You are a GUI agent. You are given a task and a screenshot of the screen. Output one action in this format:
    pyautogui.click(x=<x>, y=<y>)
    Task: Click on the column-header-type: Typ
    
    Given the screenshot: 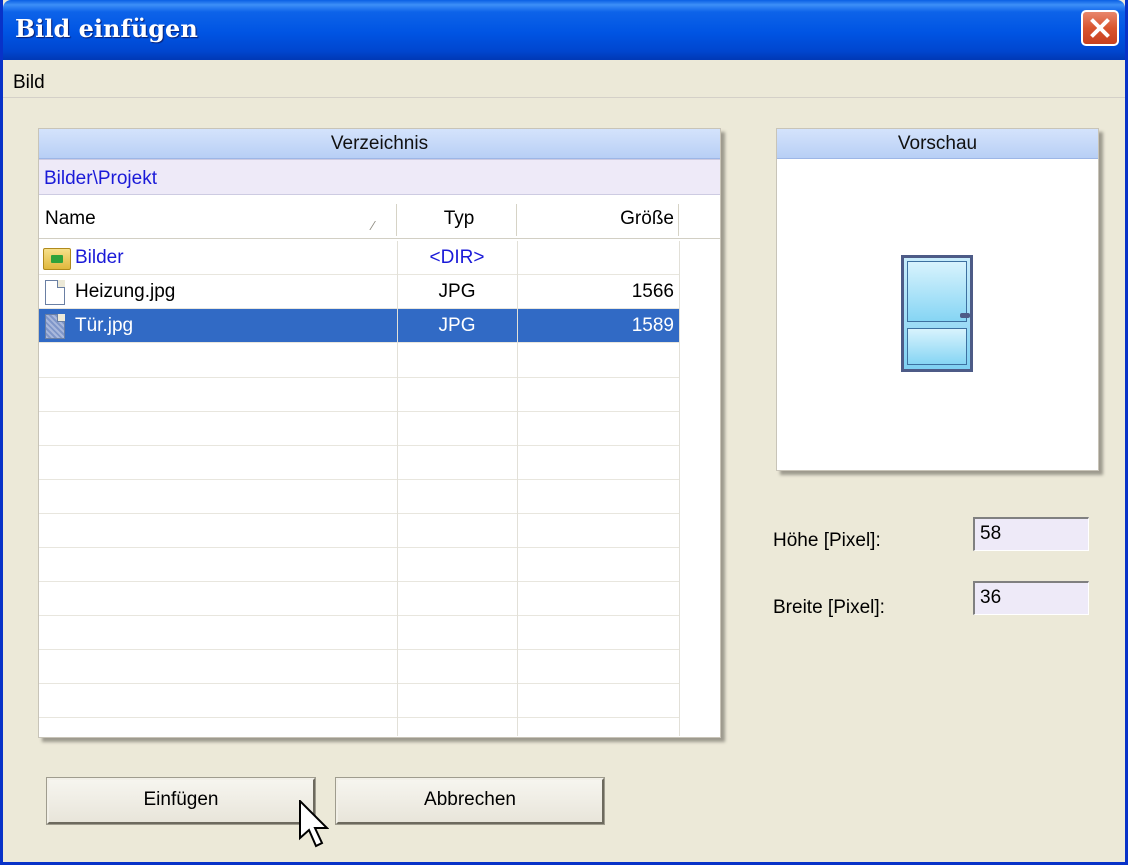 What is the action you would take?
    pyautogui.click(x=459, y=221)
    